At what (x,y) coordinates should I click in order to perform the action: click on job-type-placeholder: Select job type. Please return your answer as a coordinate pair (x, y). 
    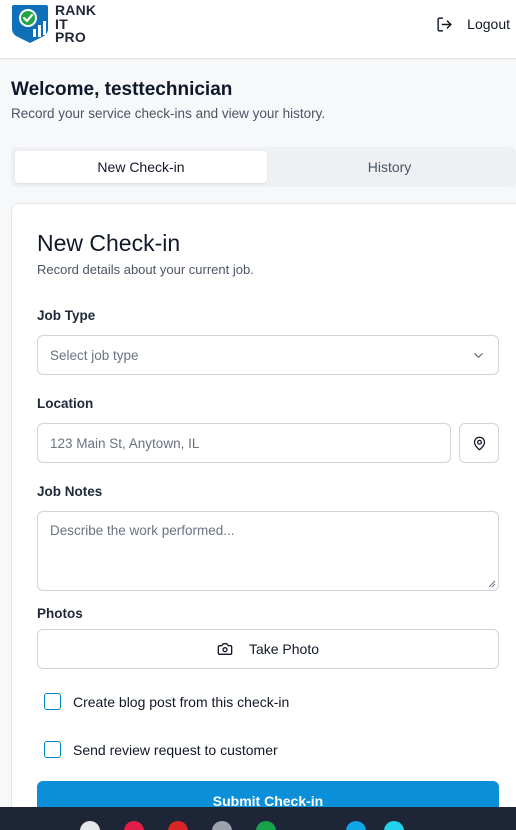
    Looking at the image, I should click on (94, 355).